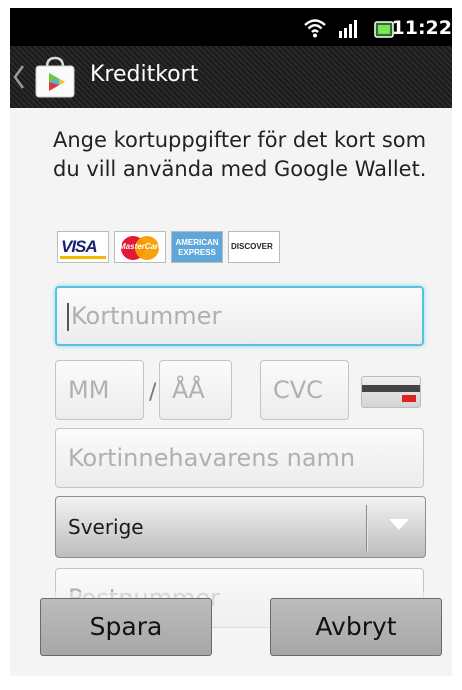  What do you see at coordinates (197, 247) in the screenshot?
I see `american-express-logo: AMERICAN EXPRESS` at bounding box center [197, 247].